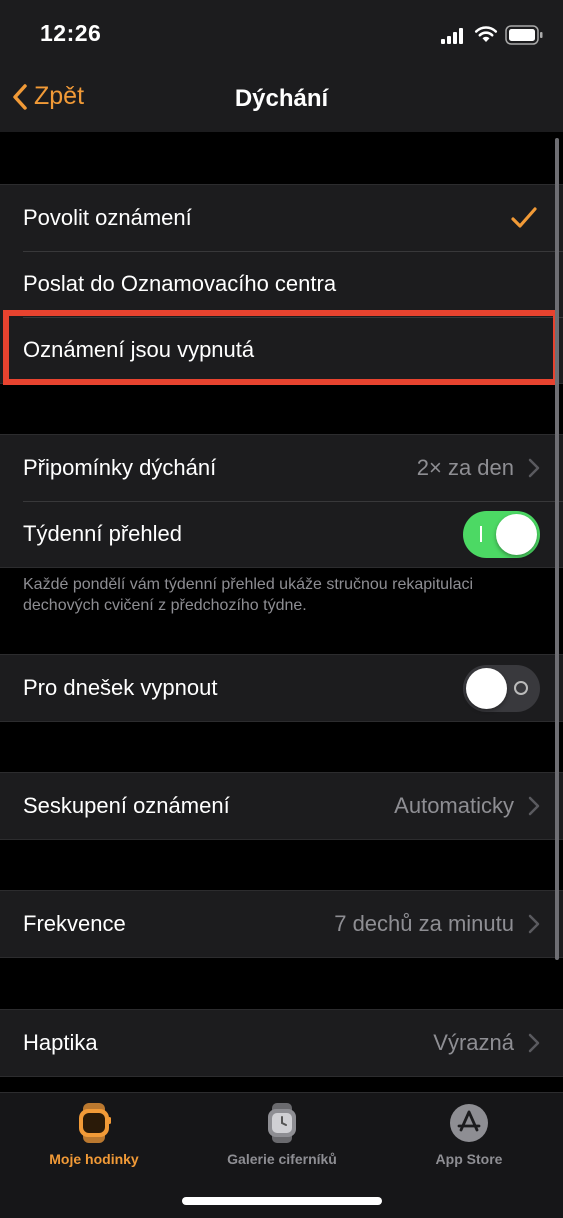 This screenshot has width=563, height=1218. I want to click on breathe-reminders-value: 2× za den, so click(465, 467).